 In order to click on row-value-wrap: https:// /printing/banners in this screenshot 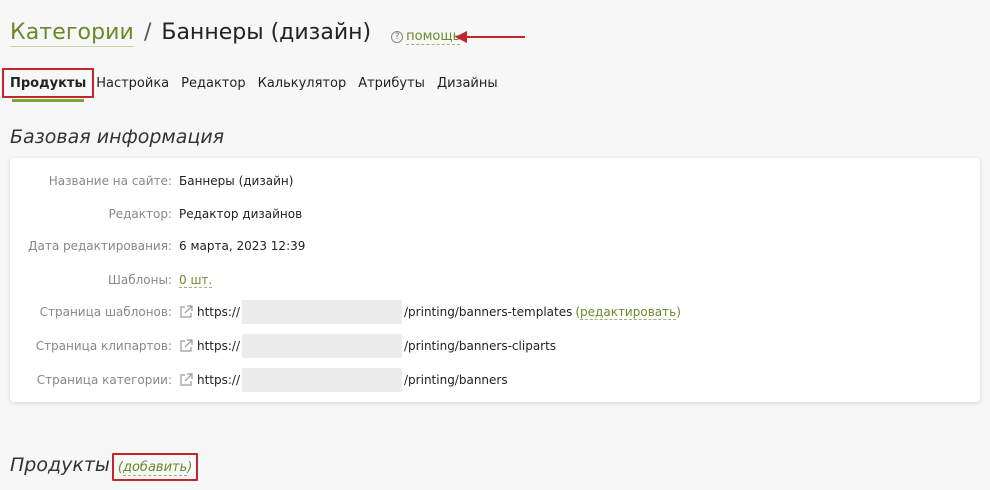, I will do `click(343, 380)`.